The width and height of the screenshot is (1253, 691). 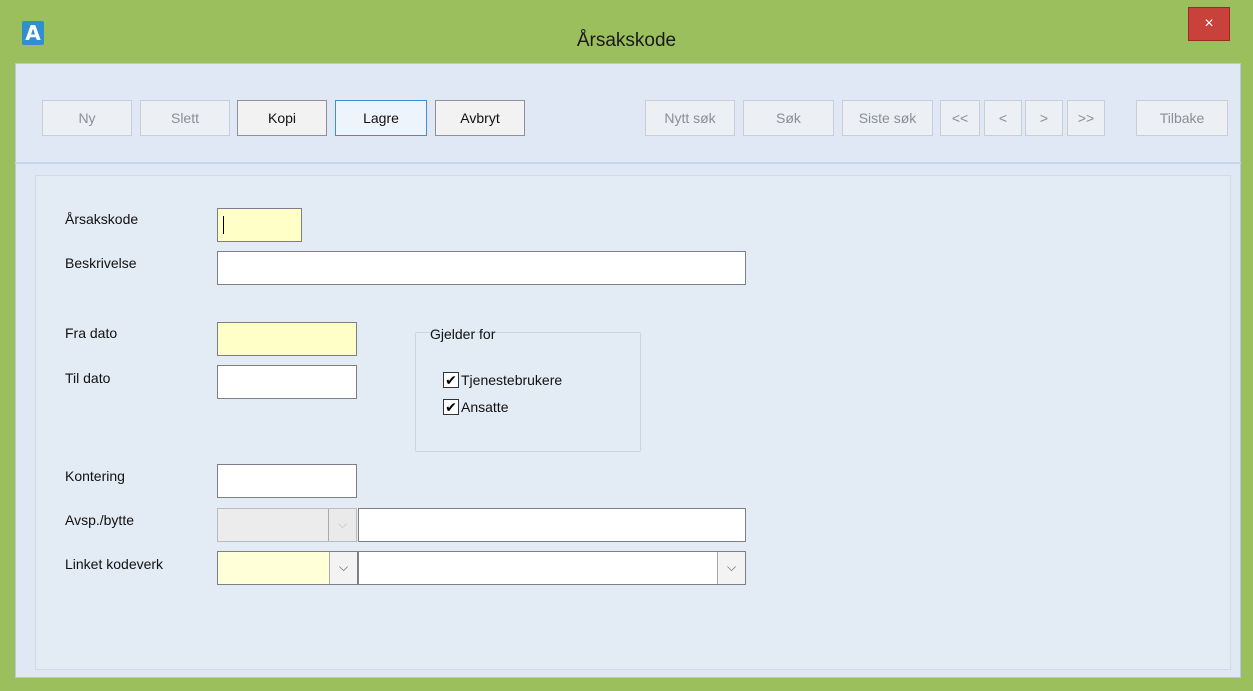 What do you see at coordinates (114, 564) in the screenshot?
I see `linket-kodeverk-label: Linket kodeverk` at bounding box center [114, 564].